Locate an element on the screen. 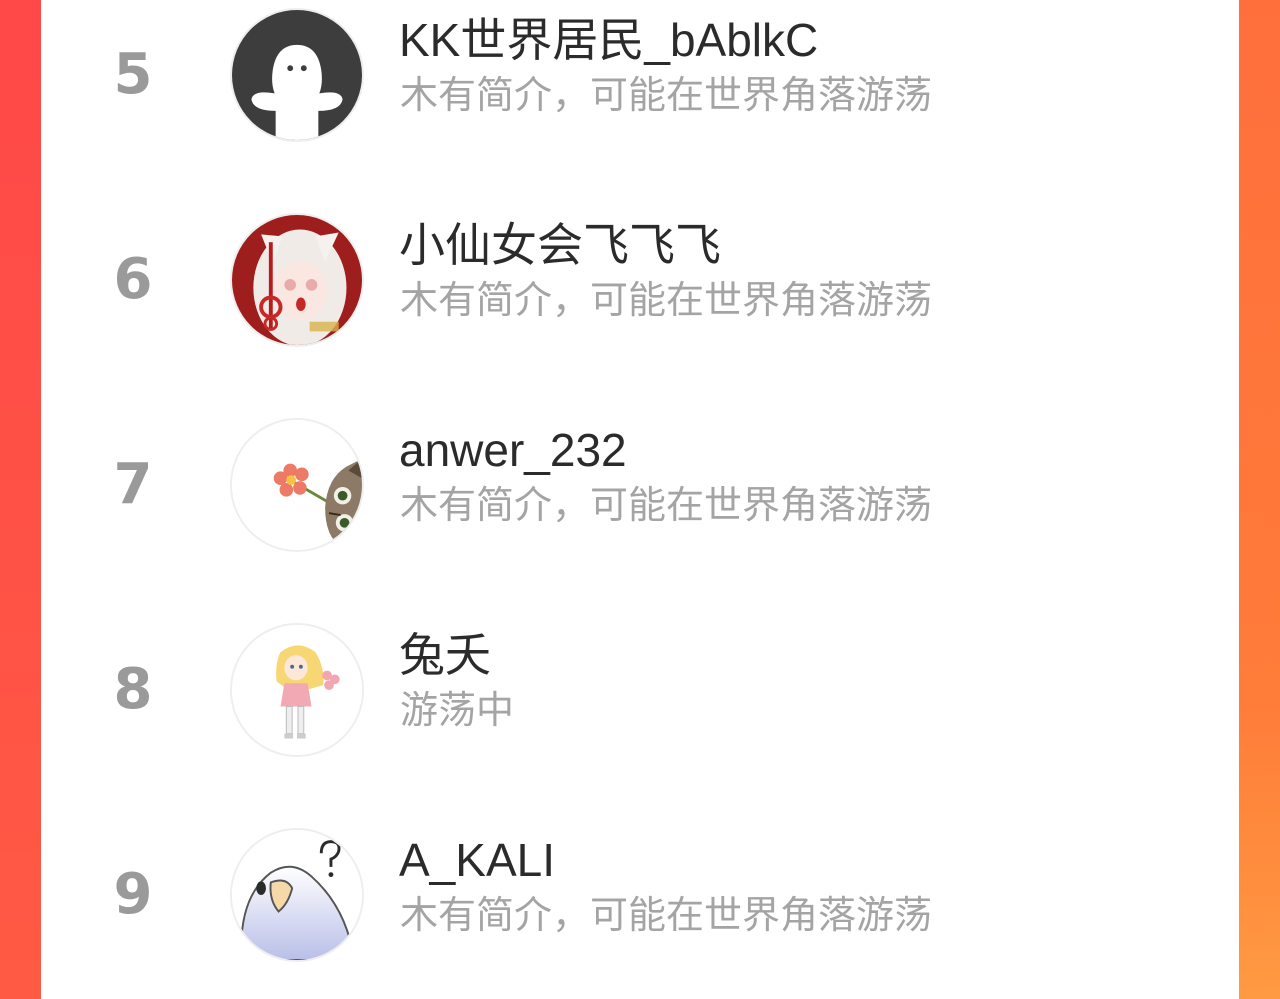 The image size is (1280, 999). cat-flower-avatar-icon is located at coordinates (297, 485).